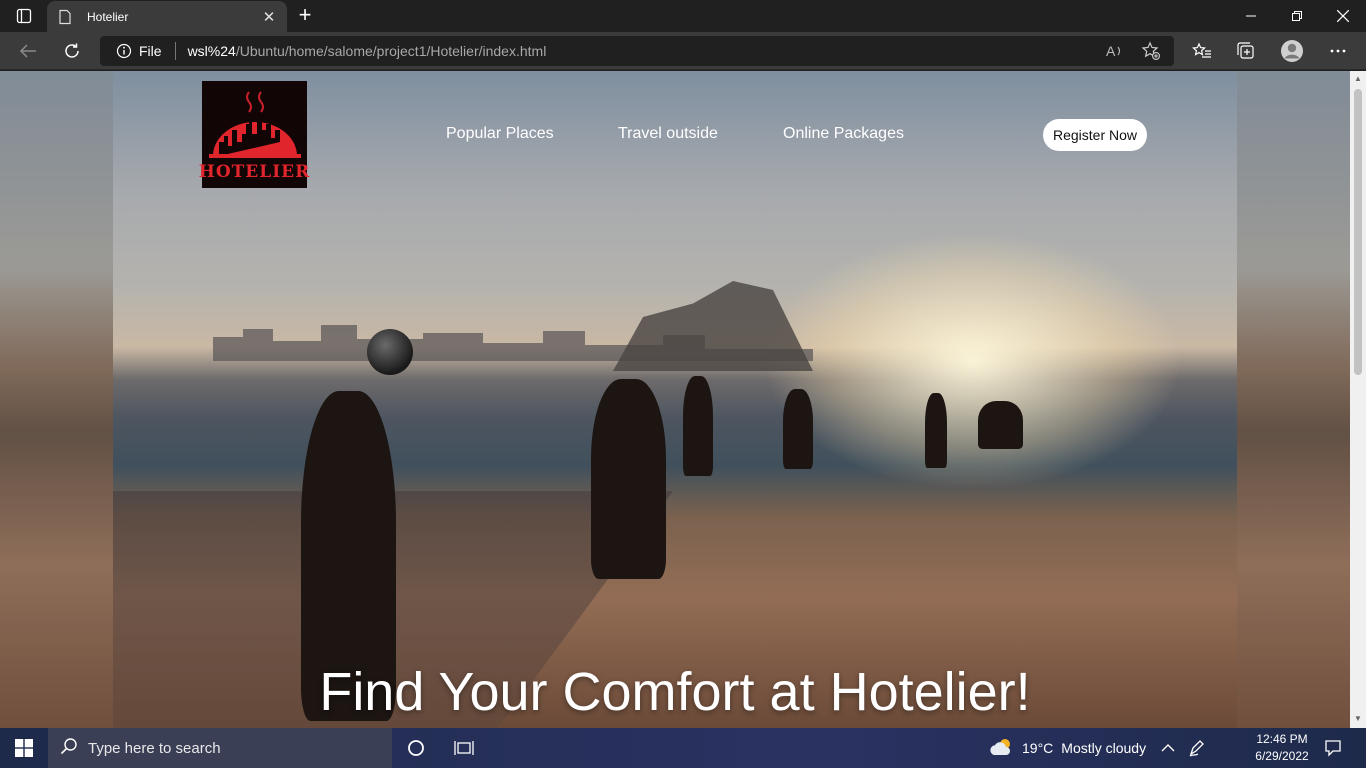 The width and height of the screenshot is (1366, 768). I want to click on add-favorite-icon, so click(1151, 51).